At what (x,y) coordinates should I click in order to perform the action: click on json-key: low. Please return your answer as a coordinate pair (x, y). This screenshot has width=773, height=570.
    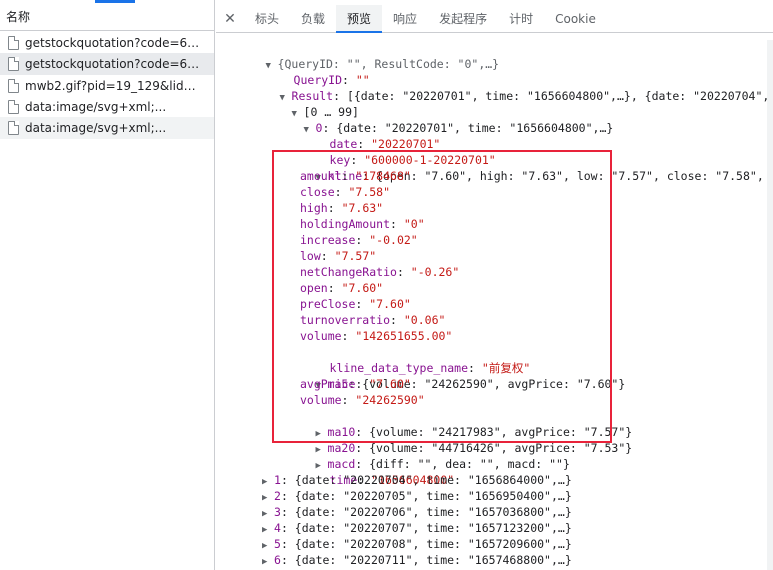
    Looking at the image, I should click on (310, 256).